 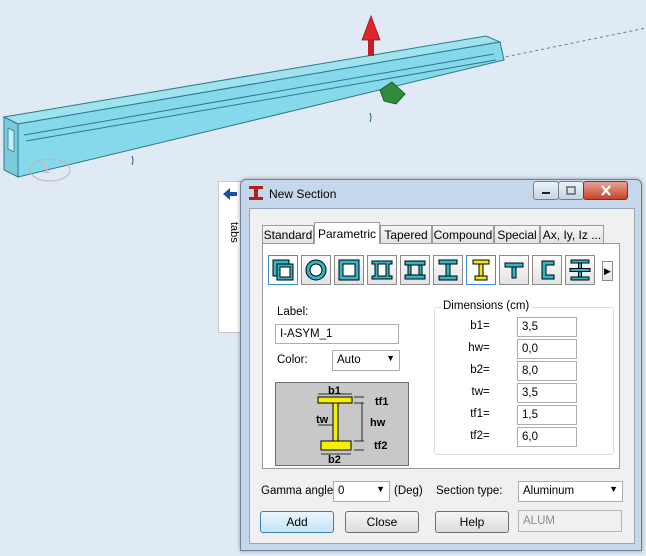 I want to click on left-arrow-icon, so click(x=230, y=194).